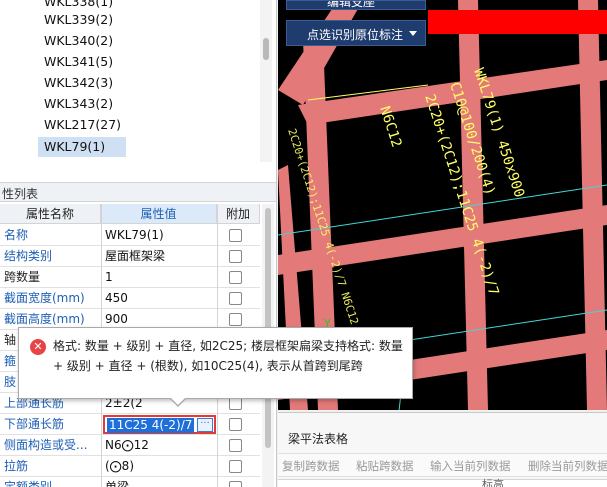  I want to click on more-button: ···, so click(205, 425).